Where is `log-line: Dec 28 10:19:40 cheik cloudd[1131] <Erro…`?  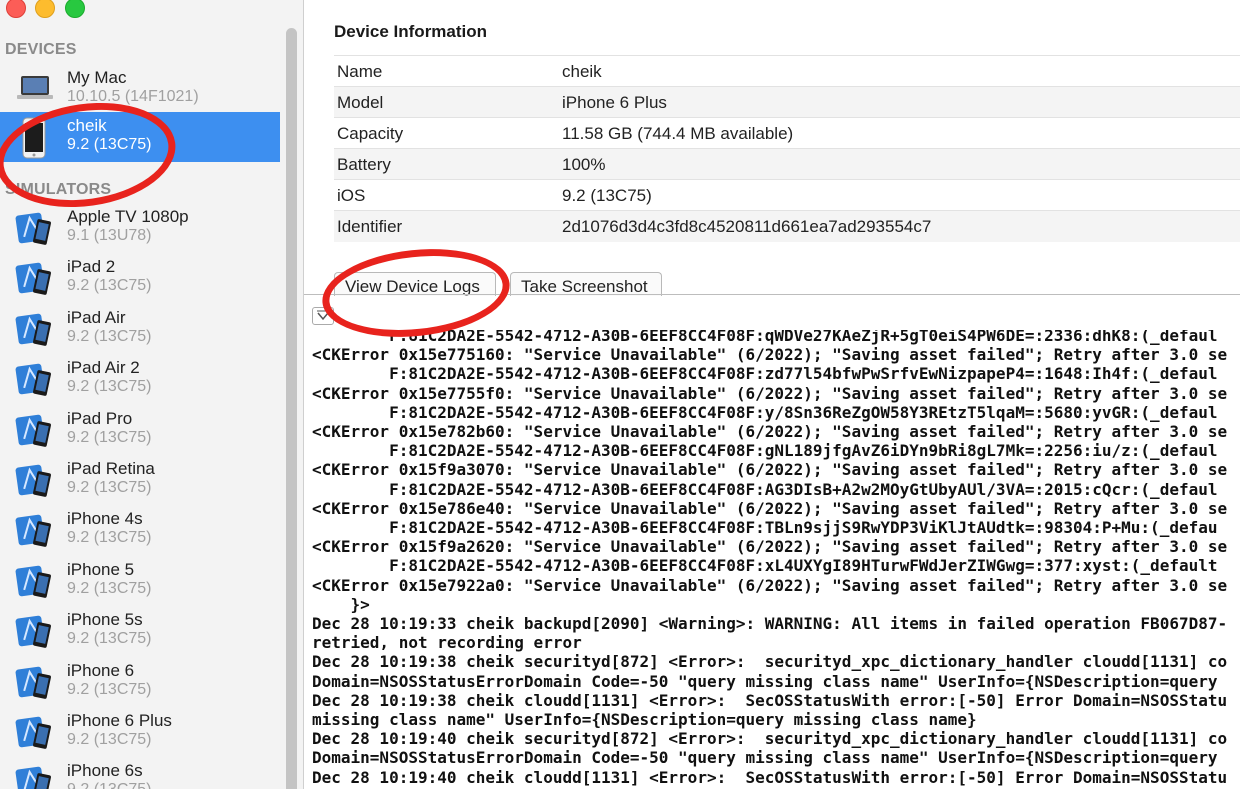
log-line: Dec 28 10:19:40 cheik cloudd[1131] <Erro… is located at coordinates (770, 777).